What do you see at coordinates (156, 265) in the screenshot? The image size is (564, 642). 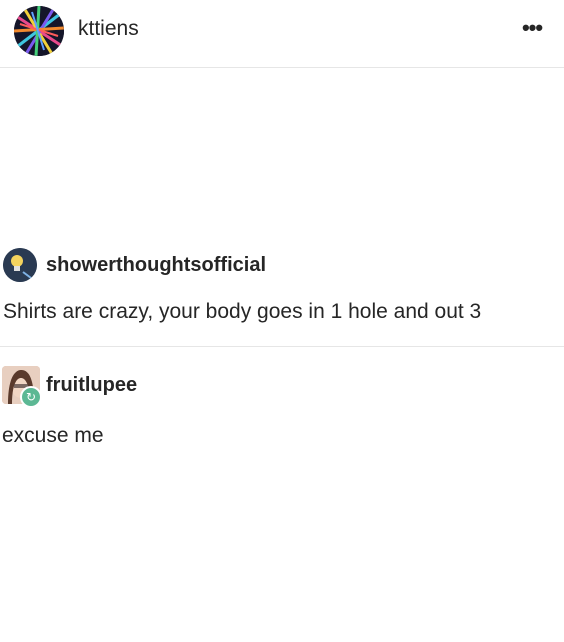 I see `embedded-post-author: showerthoughtsofficial` at bounding box center [156, 265].